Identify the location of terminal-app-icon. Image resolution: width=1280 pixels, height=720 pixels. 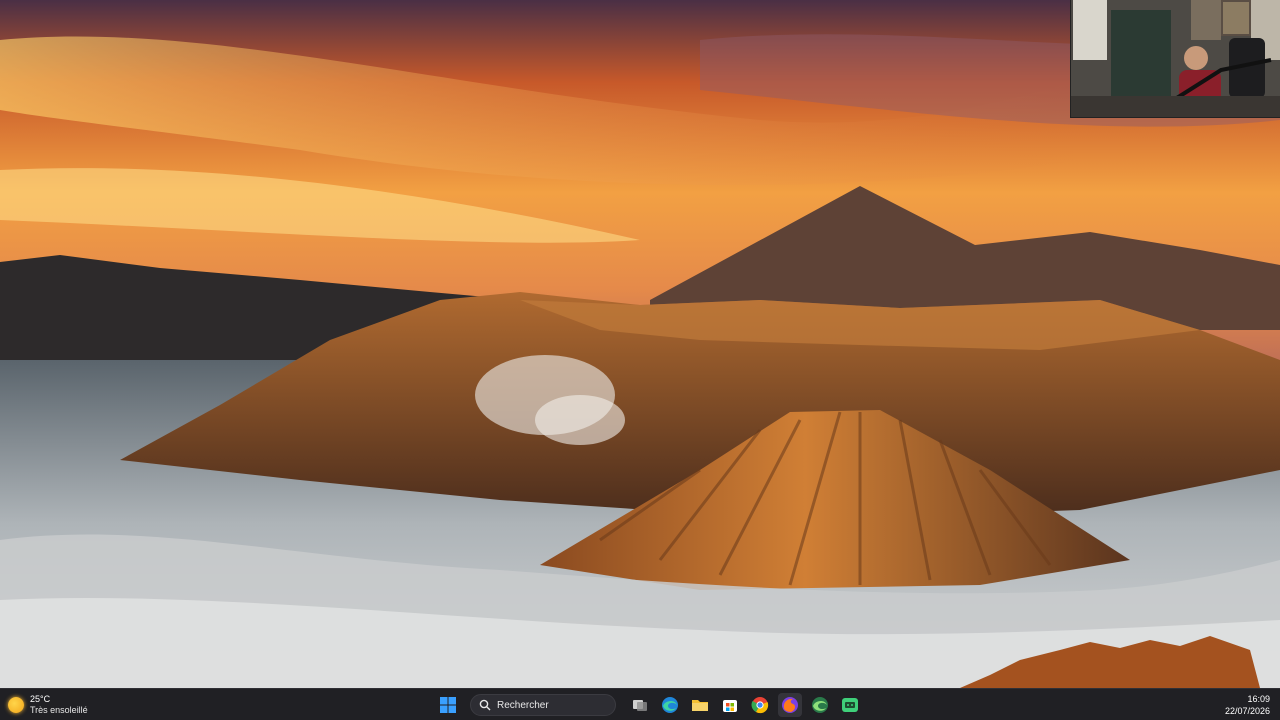
(850, 705).